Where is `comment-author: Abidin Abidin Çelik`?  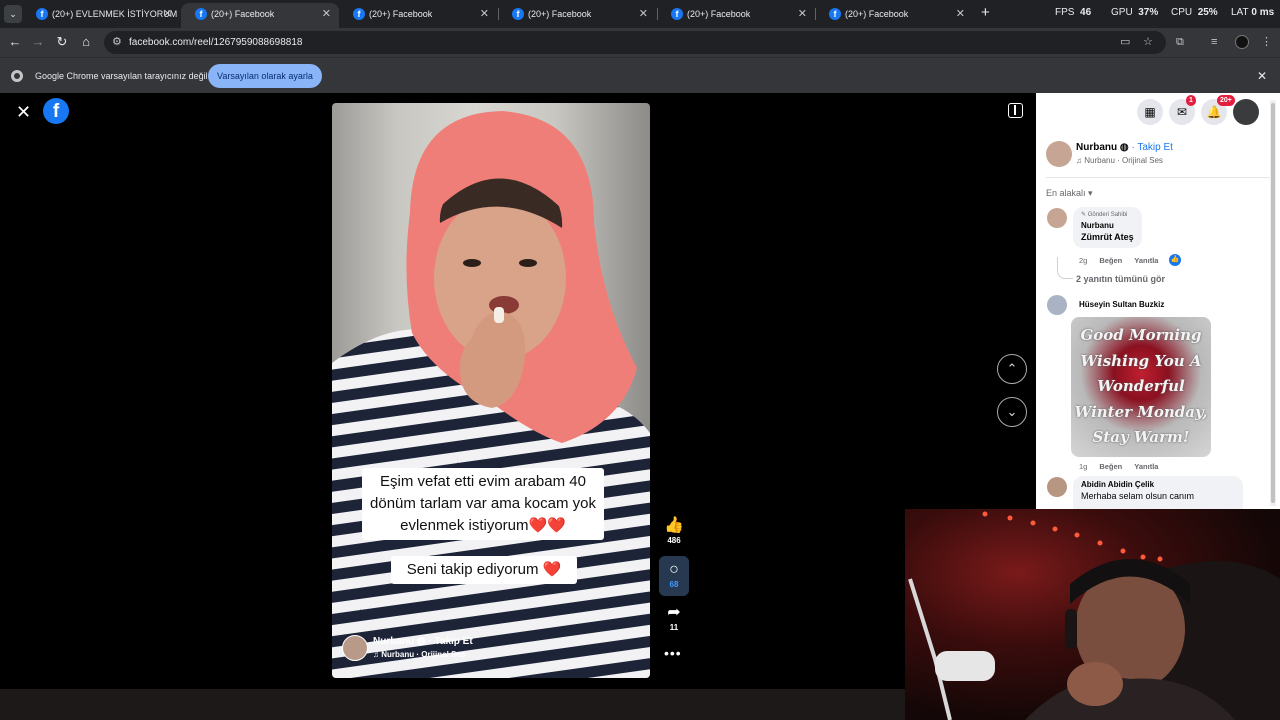 comment-author: Abidin Abidin Çelik is located at coordinates (1158, 484).